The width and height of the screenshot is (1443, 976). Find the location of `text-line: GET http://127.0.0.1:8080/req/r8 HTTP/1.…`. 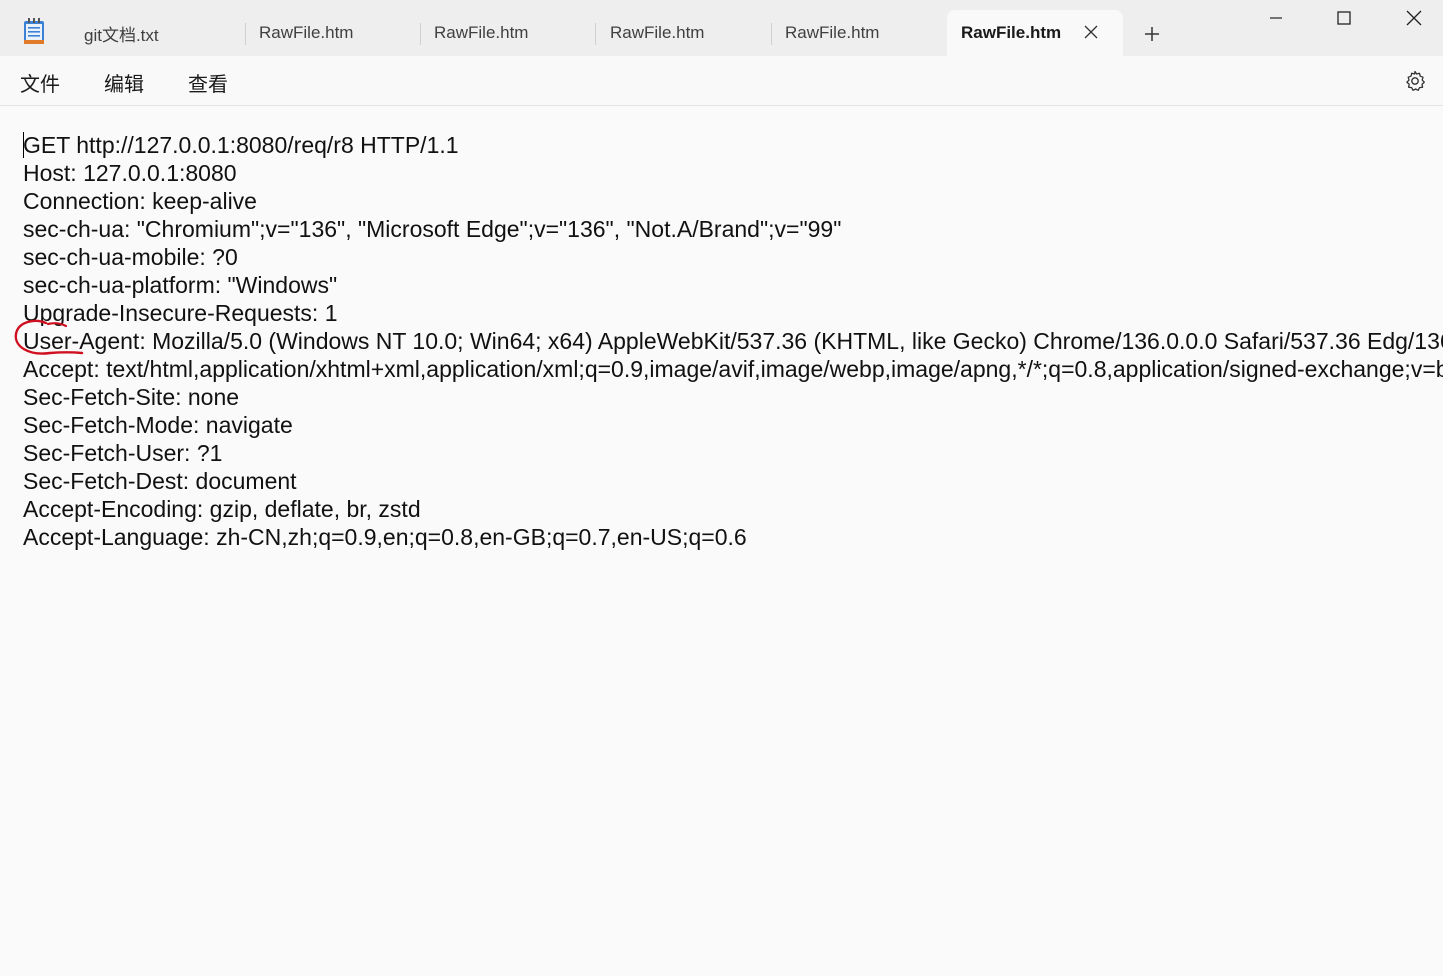

text-line: GET http://127.0.0.1:8080/req/r8 HTTP/1.… is located at coordinates (241, 145).